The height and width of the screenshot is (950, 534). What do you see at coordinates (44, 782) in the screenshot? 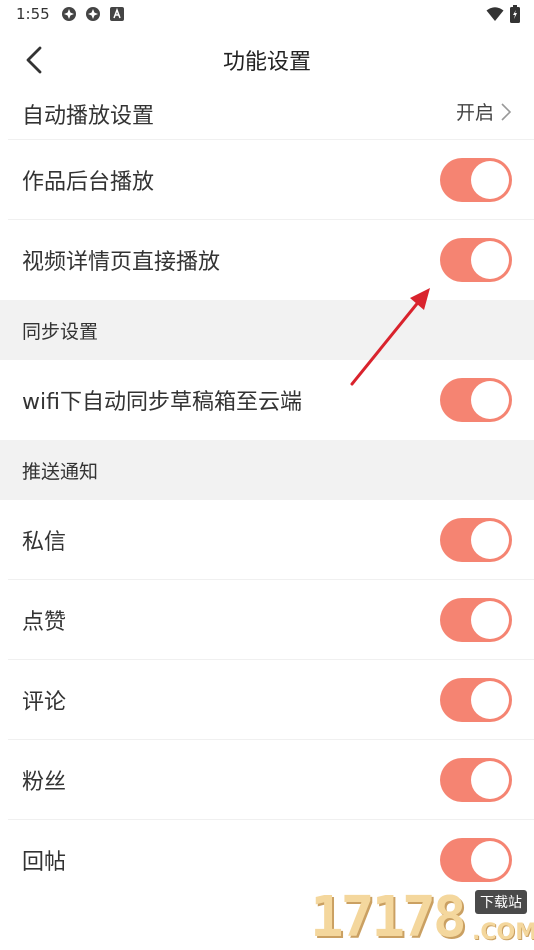
I see `row-label: 粉丝` at bounding box center [44, 782].